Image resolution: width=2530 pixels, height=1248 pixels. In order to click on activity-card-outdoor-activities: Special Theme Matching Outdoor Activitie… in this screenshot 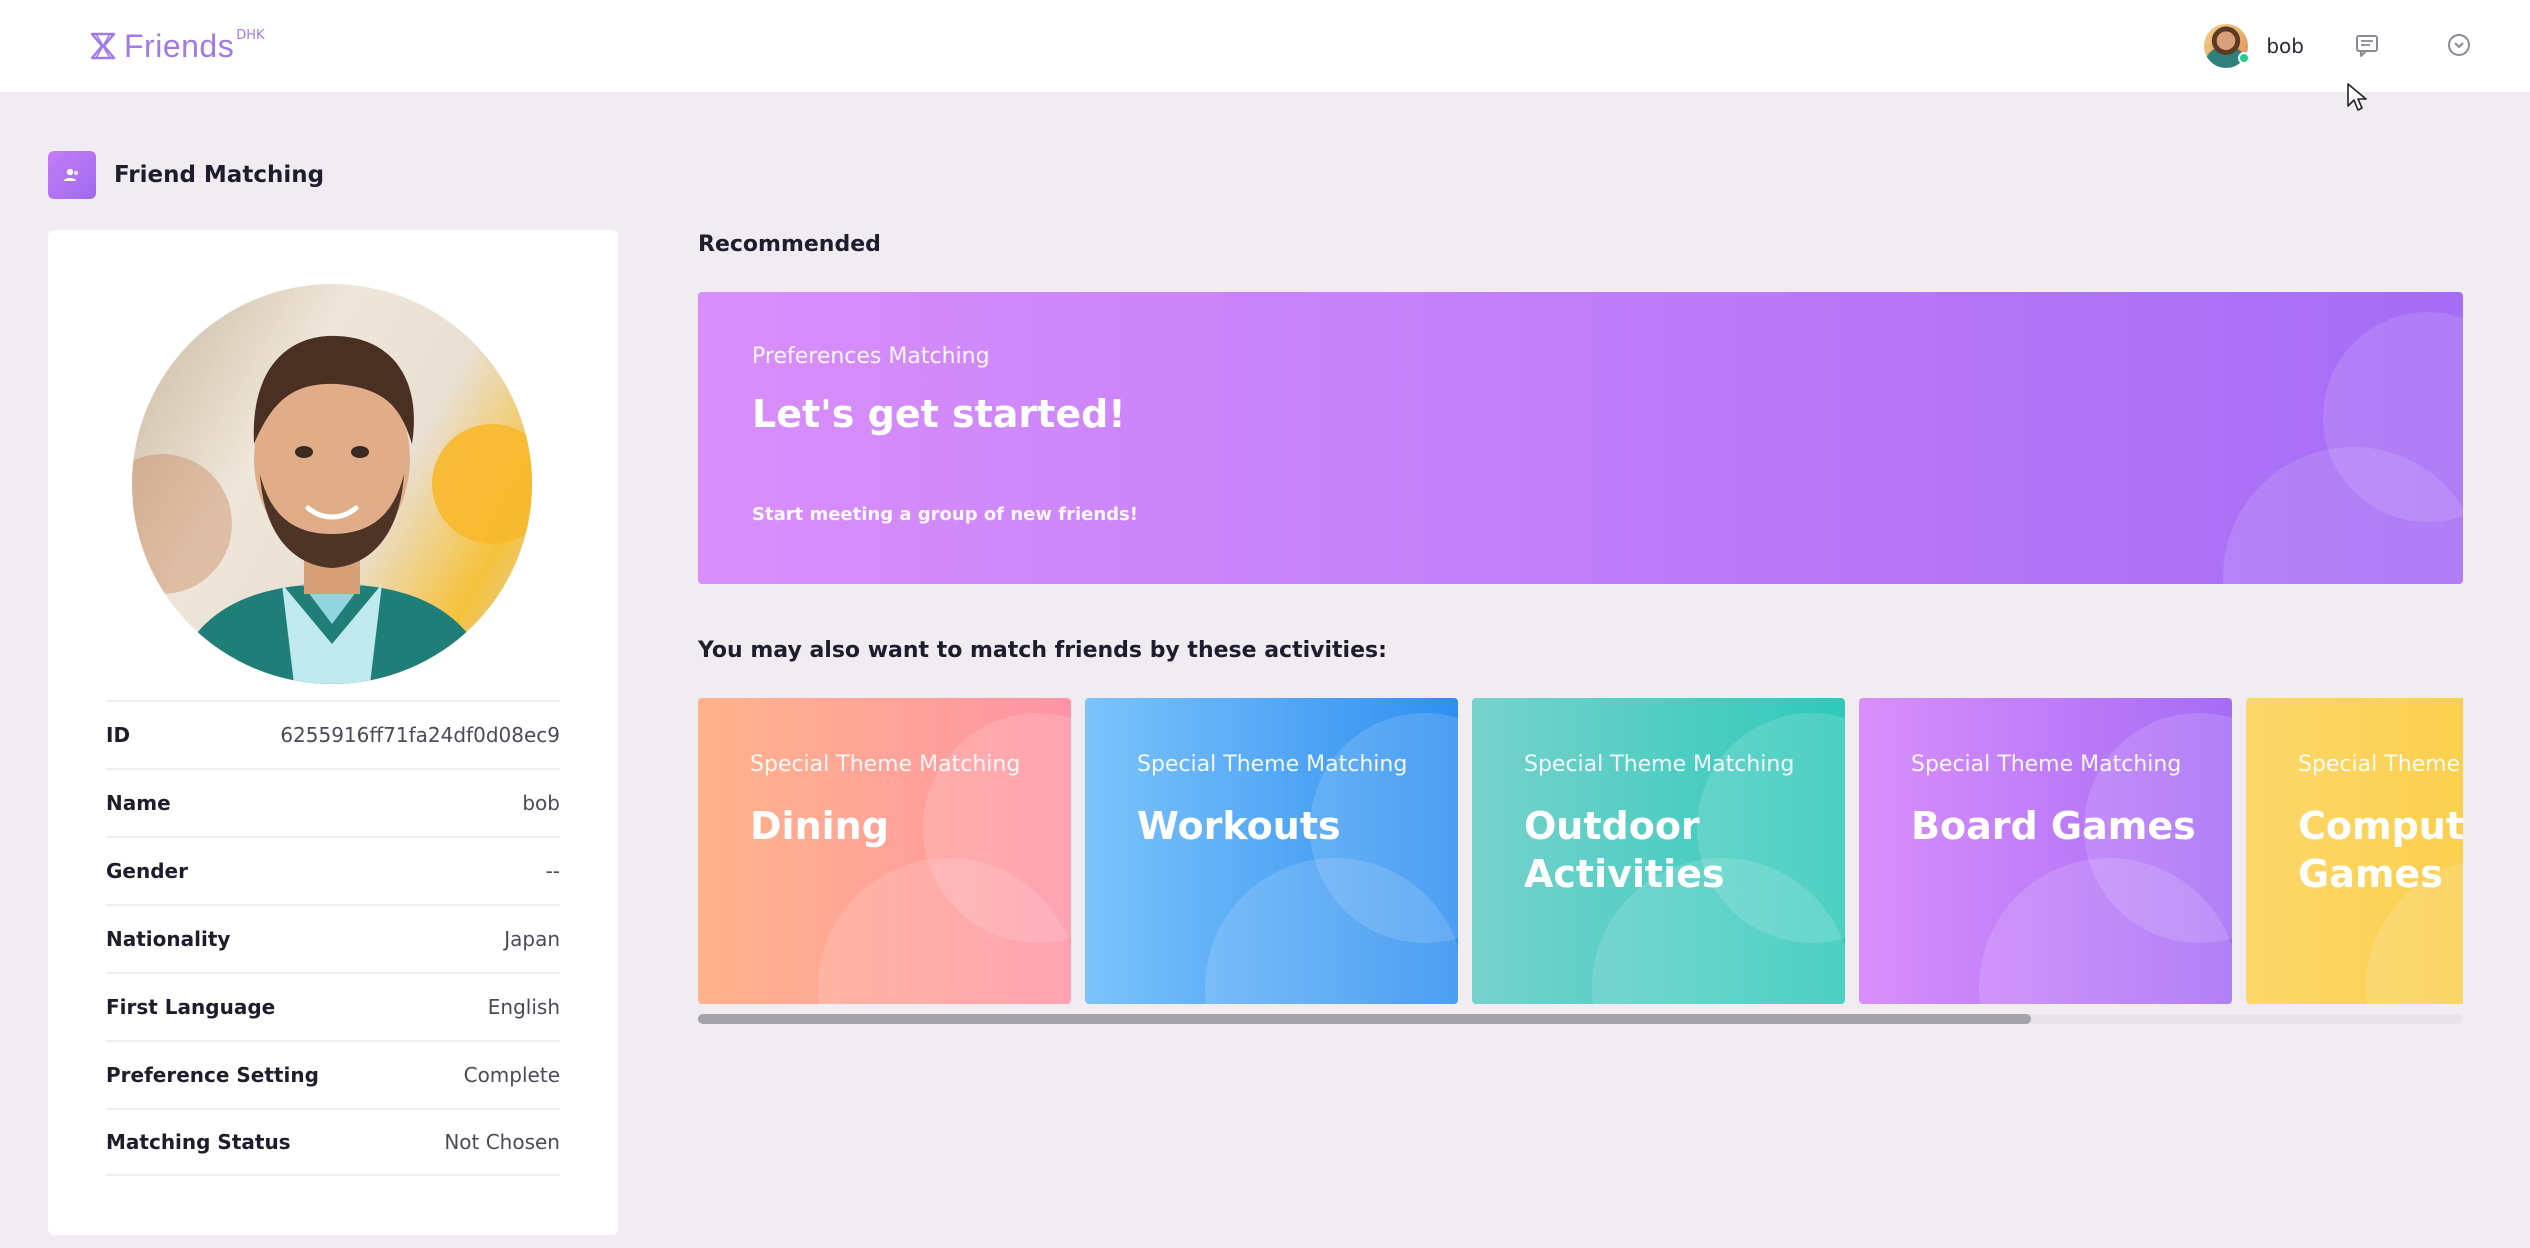, I will do `click(1658, 851)`.